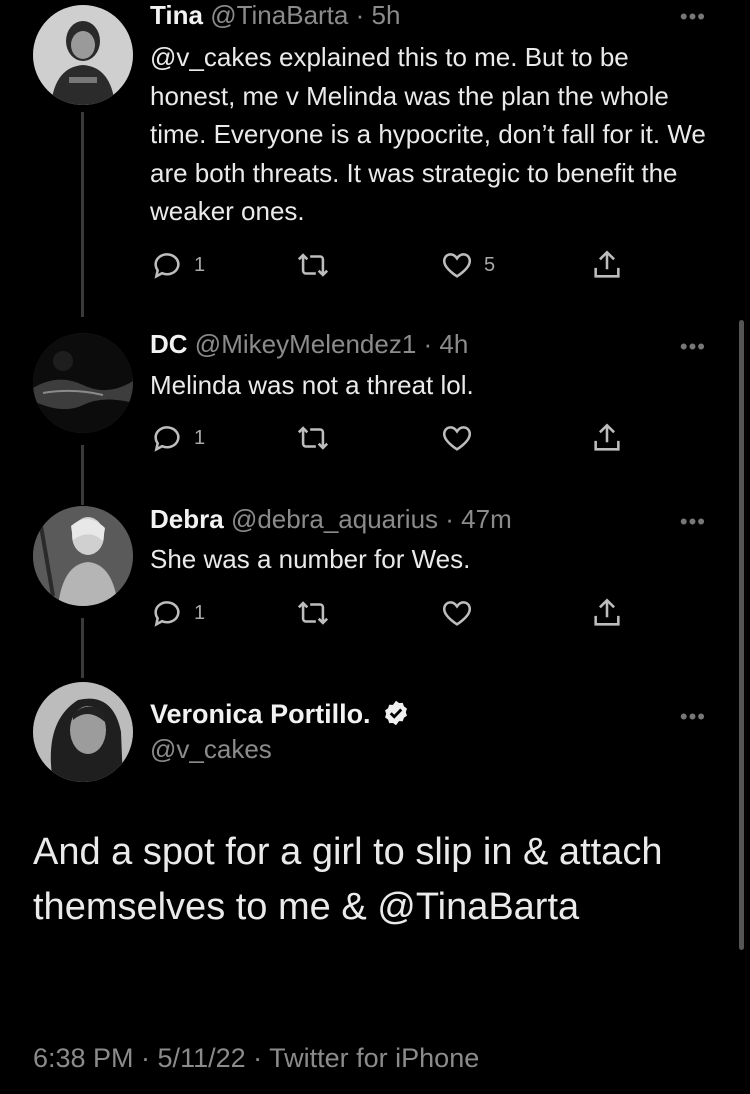 This screenshot has width=750, height=1094. I want to click on tweet-time: 47m, so click(486, 519).